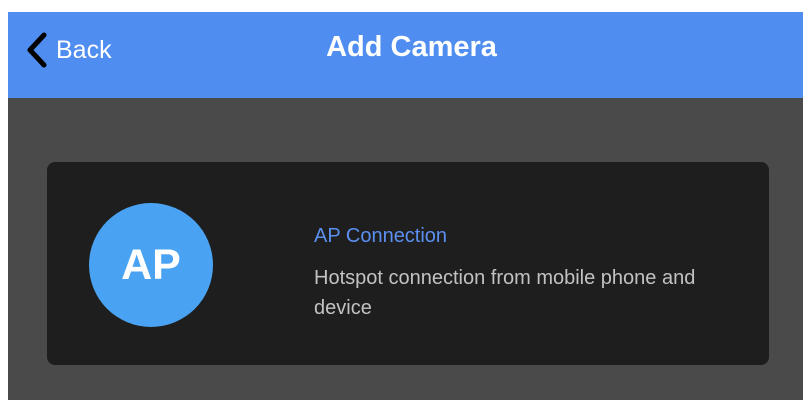 The image size is (803, 400). Describe the element at coordinates (151, 265) in the screenshot. I see `ap-badge: AP` at that location.